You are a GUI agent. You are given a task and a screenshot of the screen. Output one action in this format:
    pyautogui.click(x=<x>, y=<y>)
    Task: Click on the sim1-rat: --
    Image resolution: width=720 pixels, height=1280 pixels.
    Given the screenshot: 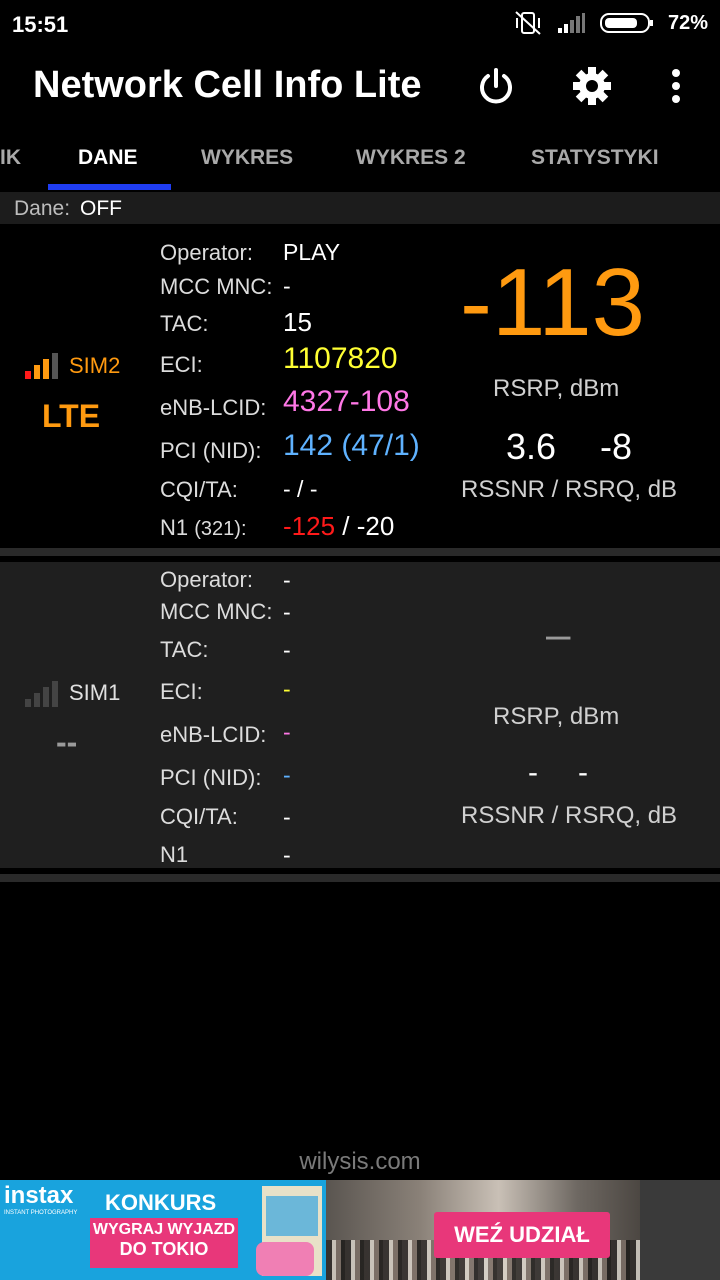 What is the action you would take?
    pyautogui.click(x=67, y=742)
    